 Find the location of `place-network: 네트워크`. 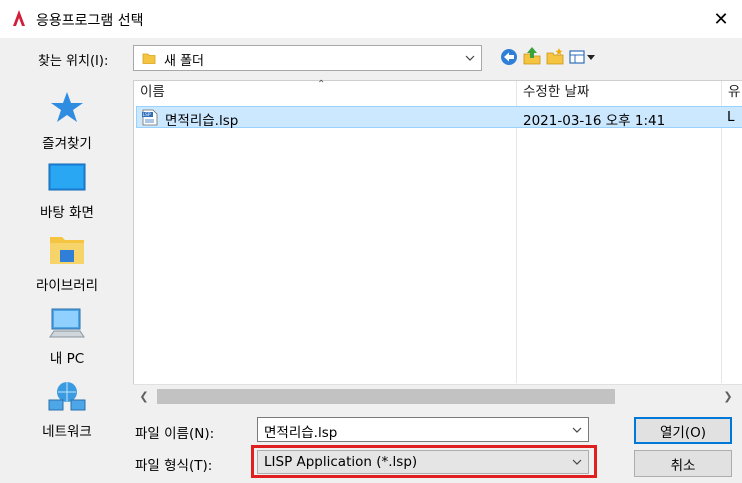

place-network: 네트워크 is located at coordinates (67, 410).